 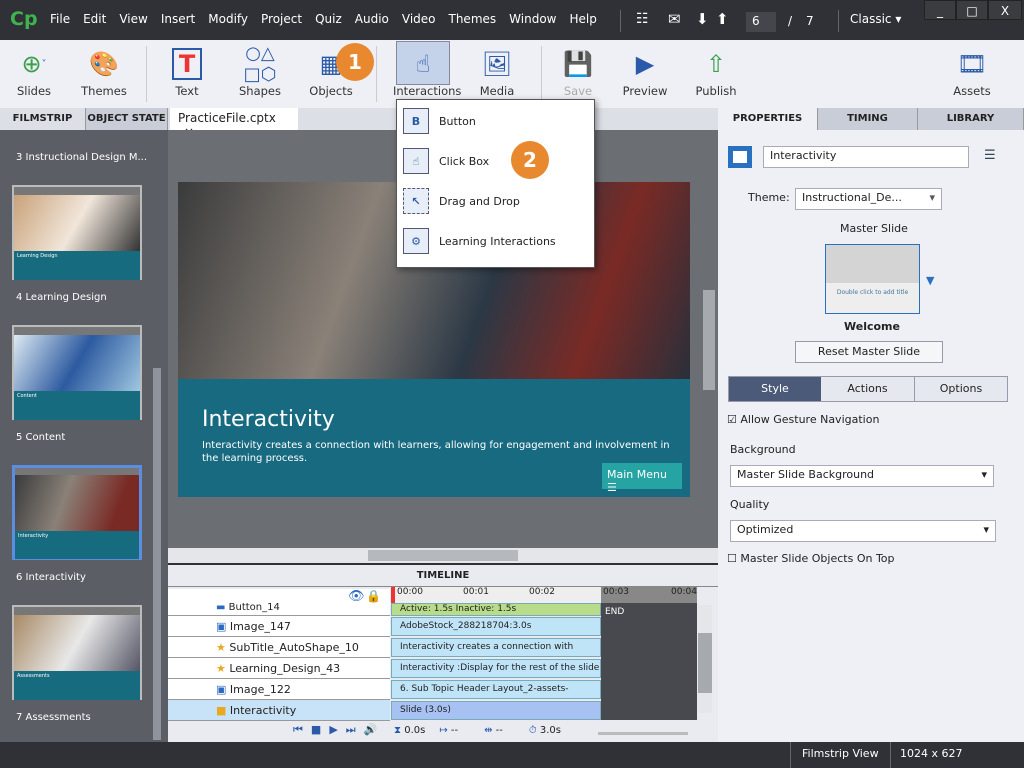 I want to click on menu-item-drag-and-drop: ↖ Drag and Drop, so click(x=495, y=201).